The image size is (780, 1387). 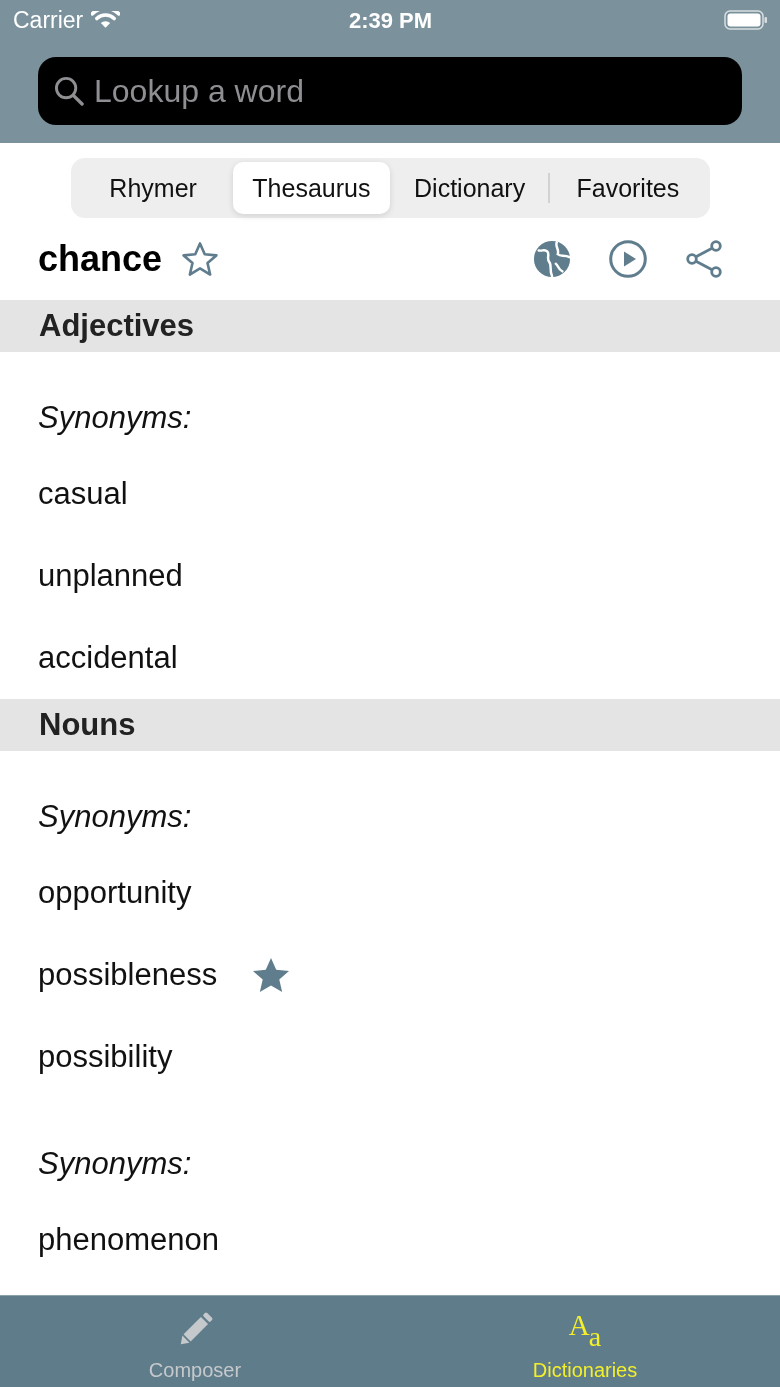 I want to click on tab: Thesaurus, so click(x=311, y=188).